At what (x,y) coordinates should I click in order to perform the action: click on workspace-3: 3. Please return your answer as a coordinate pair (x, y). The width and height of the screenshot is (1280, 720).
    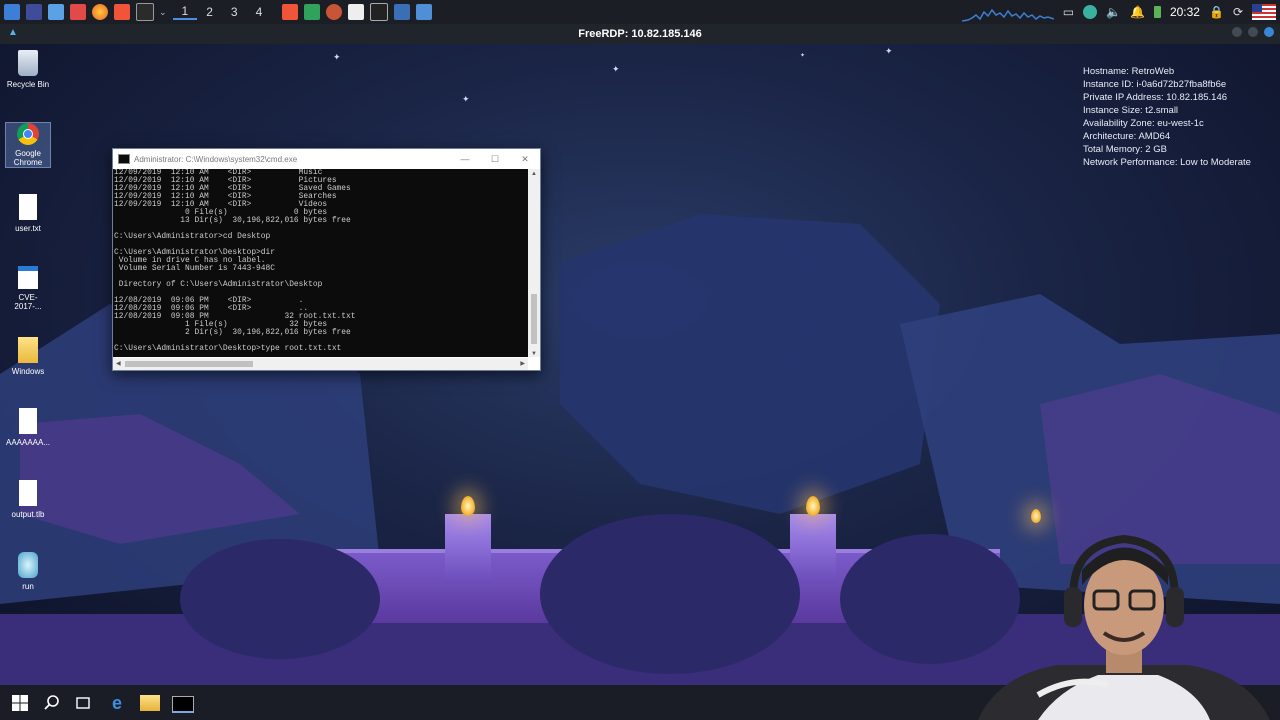
    Looking at the image, I should click on (234, 12).